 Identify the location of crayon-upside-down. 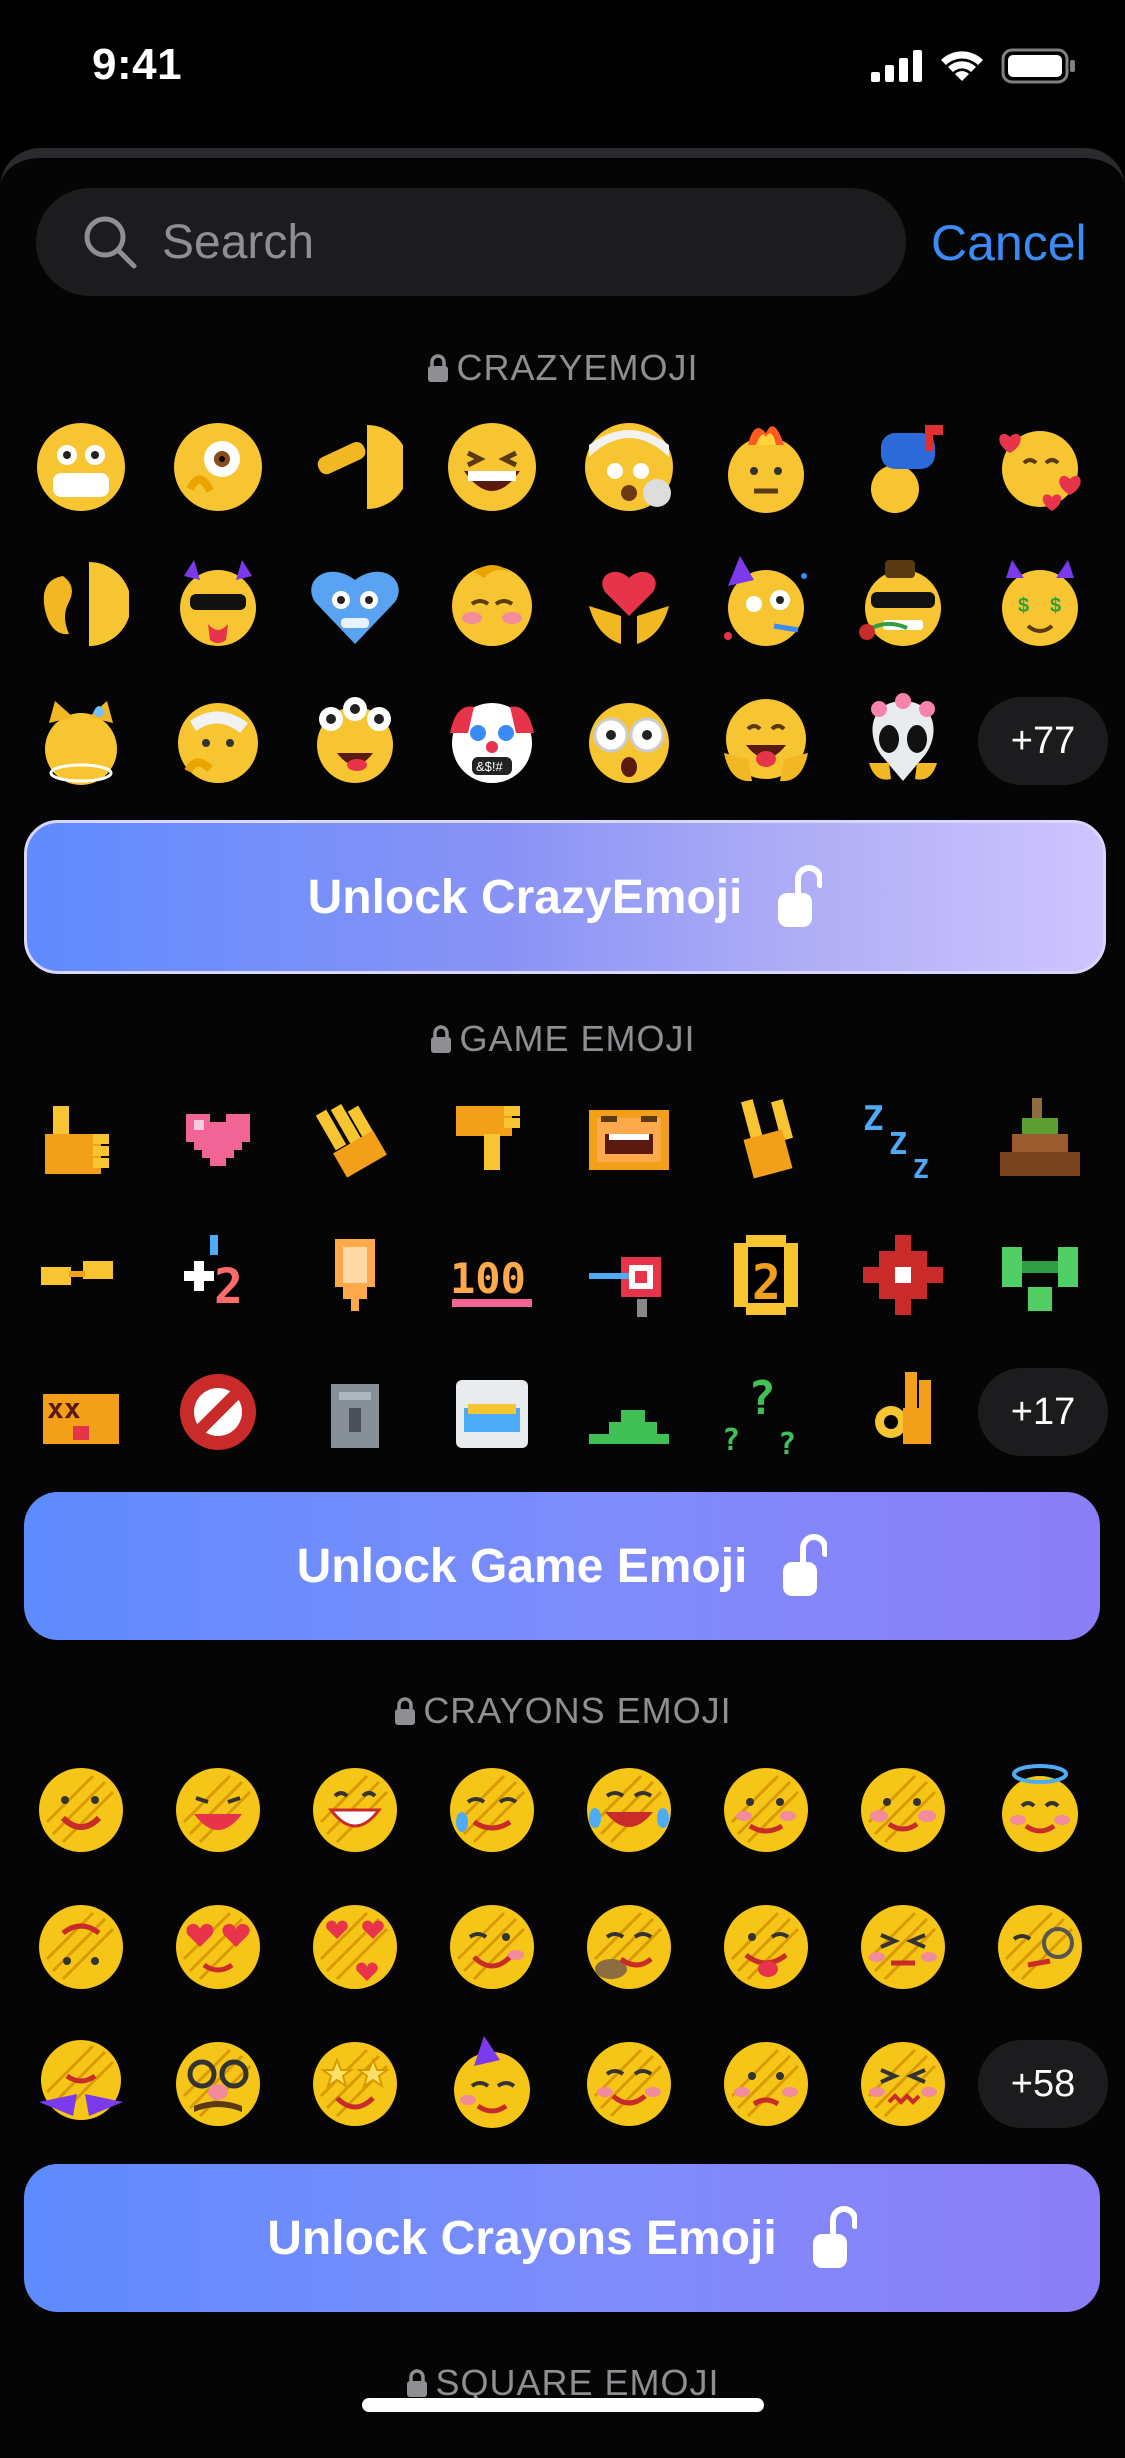
(81, 1947).